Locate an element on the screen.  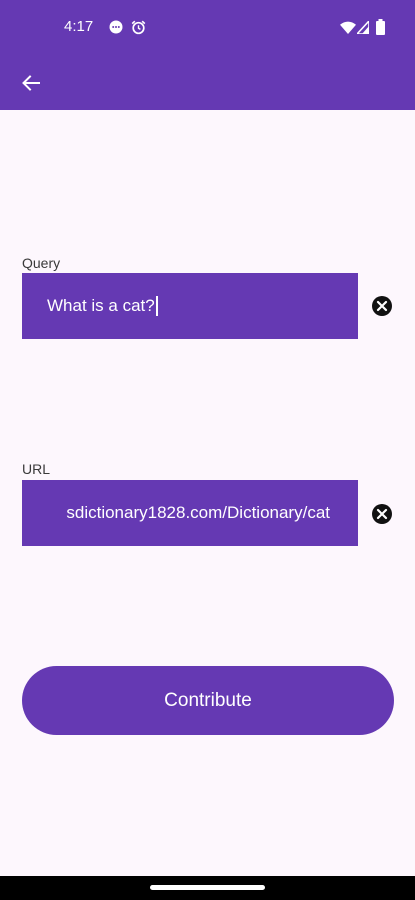
status-bar: 4:17 is located at coordinates (207, 28).